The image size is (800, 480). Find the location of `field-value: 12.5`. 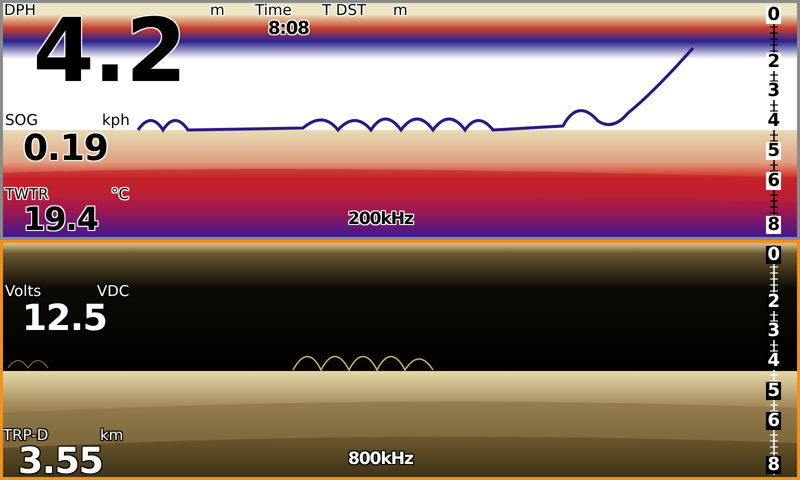

field-value: 12.5 is located at coordinates (64, 319).